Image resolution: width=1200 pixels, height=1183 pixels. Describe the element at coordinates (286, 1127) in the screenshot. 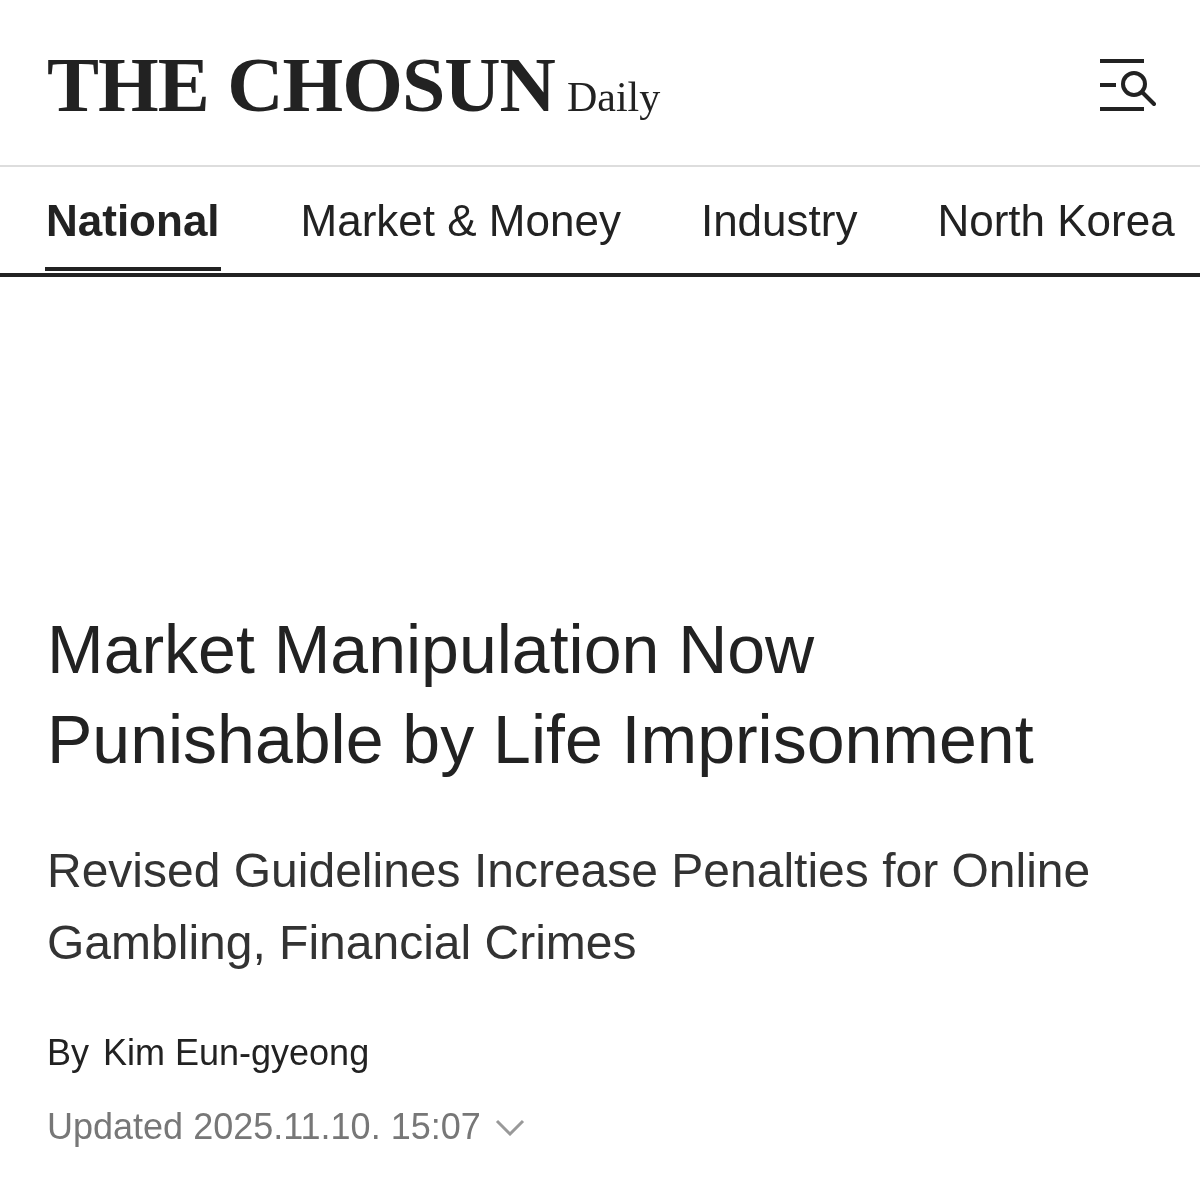

I see `updated-date-toggle: Updated 2025.11.10. 15:07` at that location.